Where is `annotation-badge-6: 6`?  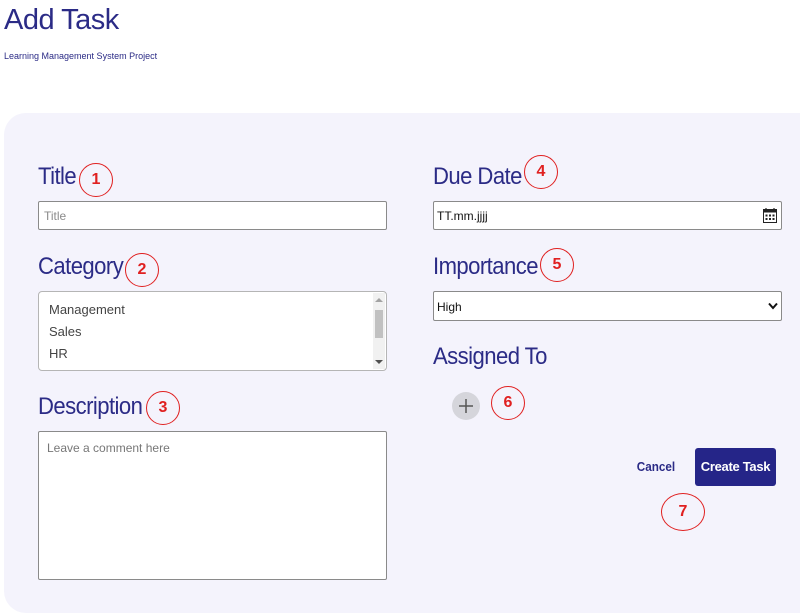 annotation-badge-6: 6 is located at coordinates (508, 403).